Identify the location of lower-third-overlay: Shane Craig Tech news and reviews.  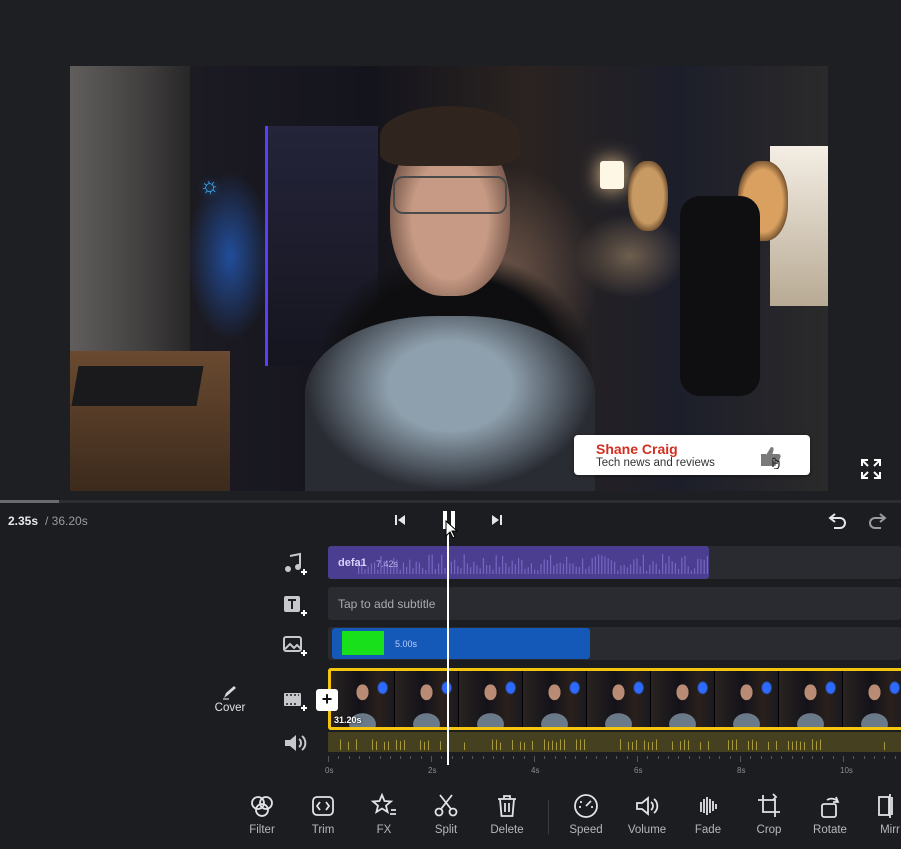
(692, 455).